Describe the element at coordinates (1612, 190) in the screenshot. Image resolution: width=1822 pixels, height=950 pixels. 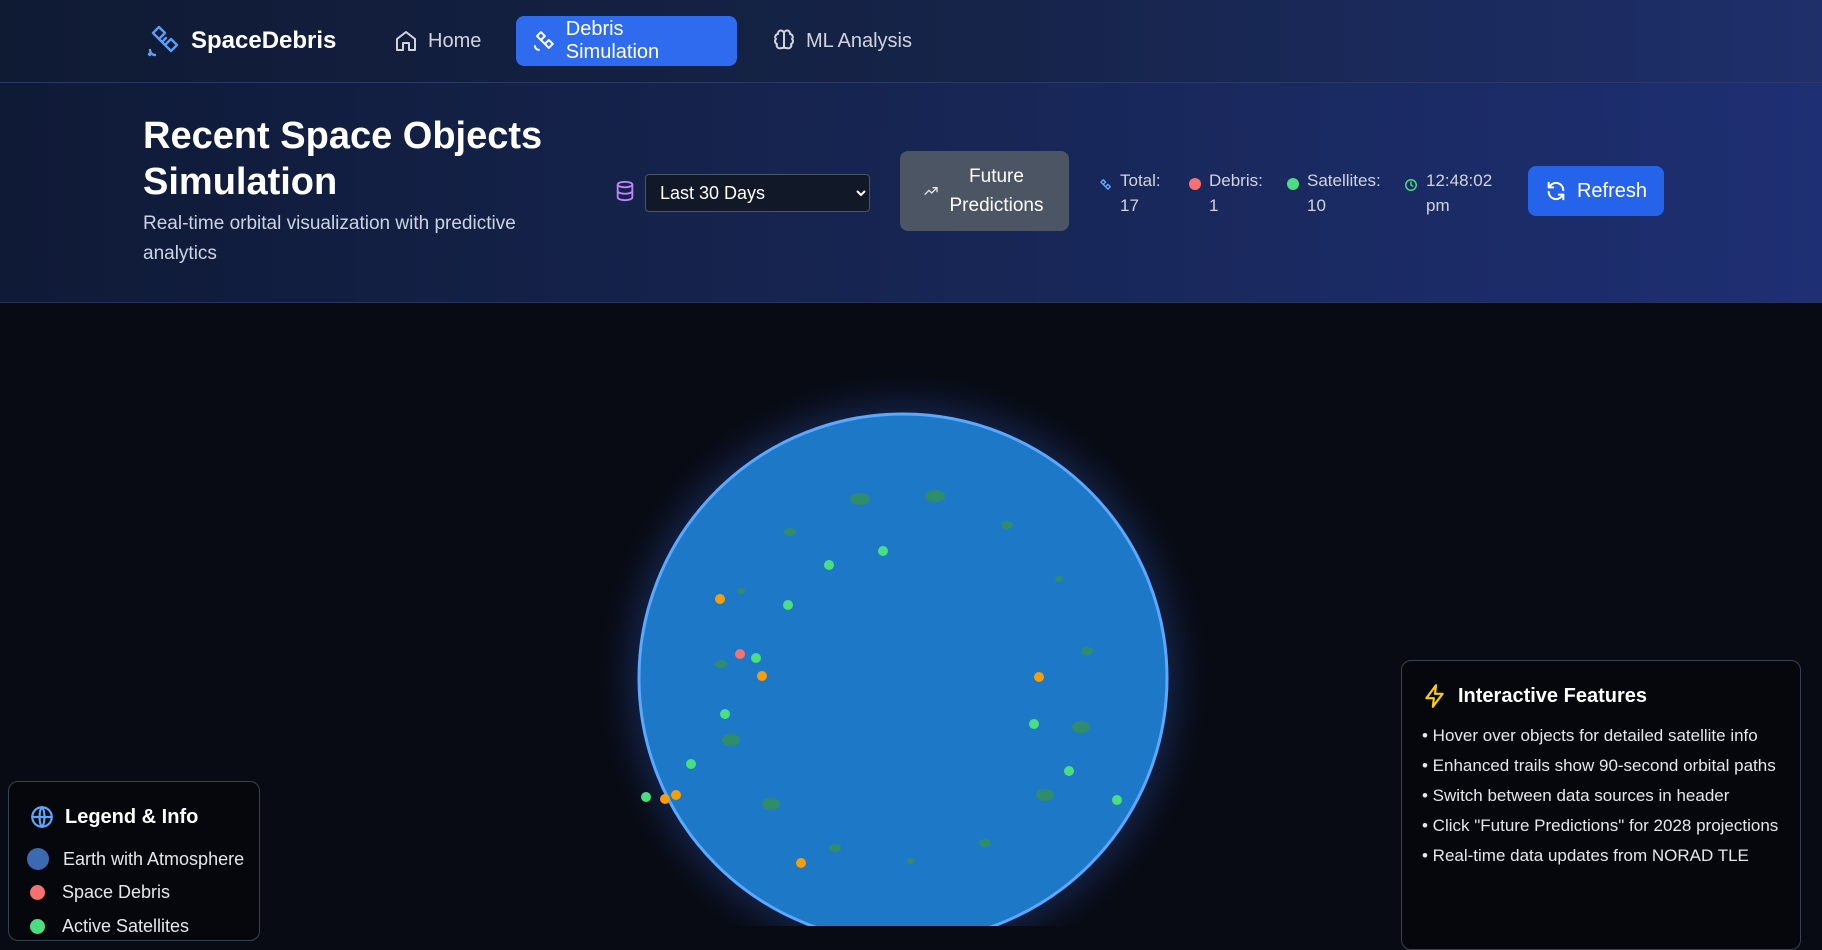
I see `refresh-label: Refresh` at that location.